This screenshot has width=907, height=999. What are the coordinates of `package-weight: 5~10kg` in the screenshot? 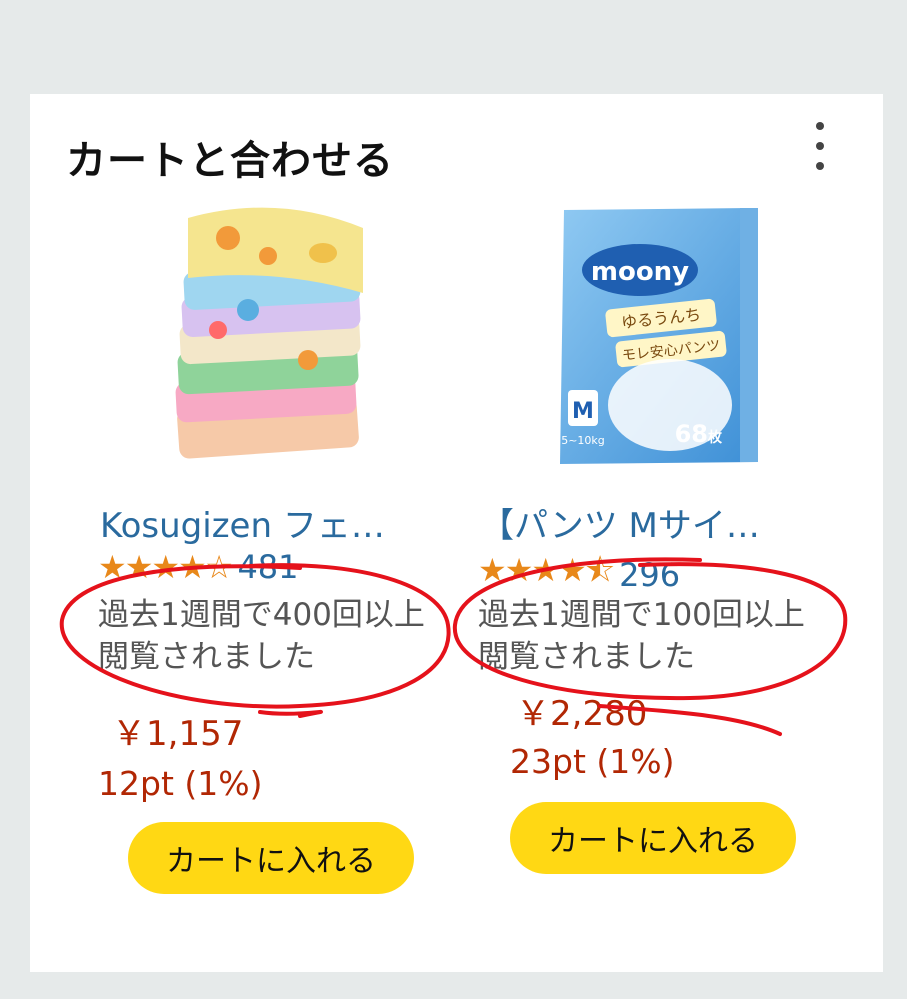 It's located at (583, 440).